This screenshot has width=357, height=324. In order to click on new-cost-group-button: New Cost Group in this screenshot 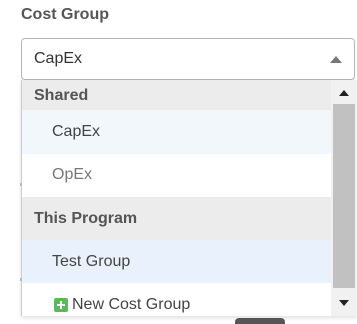, I will do `click(176, 301)`.